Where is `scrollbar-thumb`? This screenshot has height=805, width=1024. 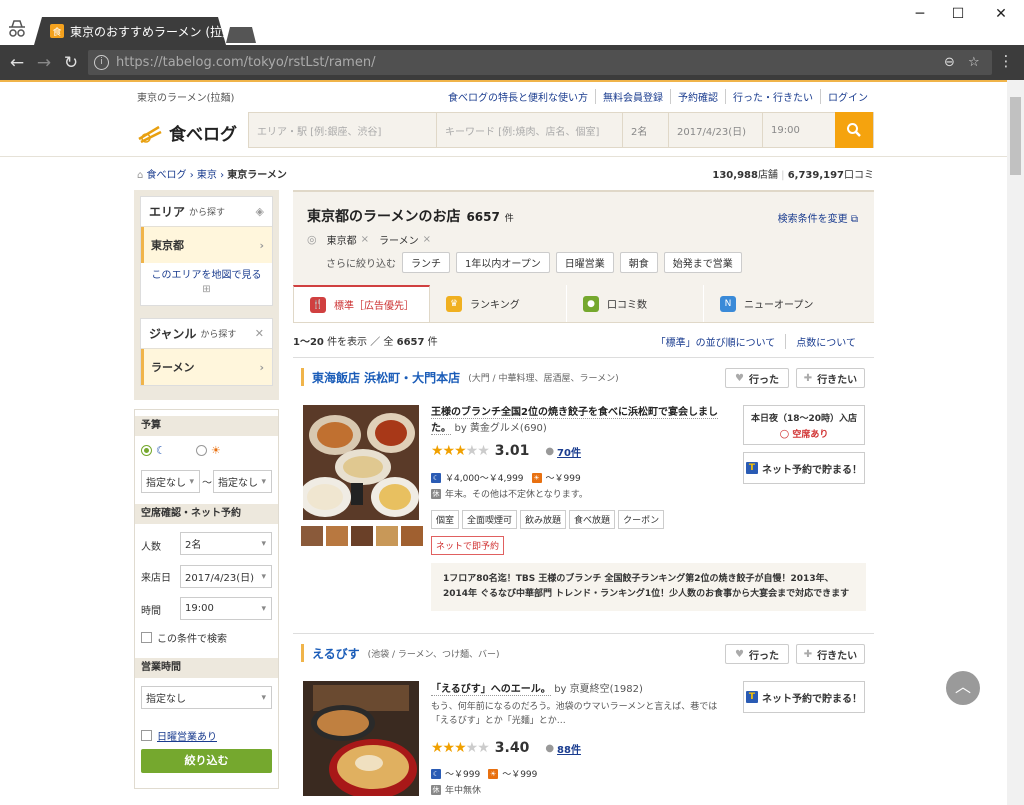
scrollbar-thumb is located at coordinates (1015, 136).